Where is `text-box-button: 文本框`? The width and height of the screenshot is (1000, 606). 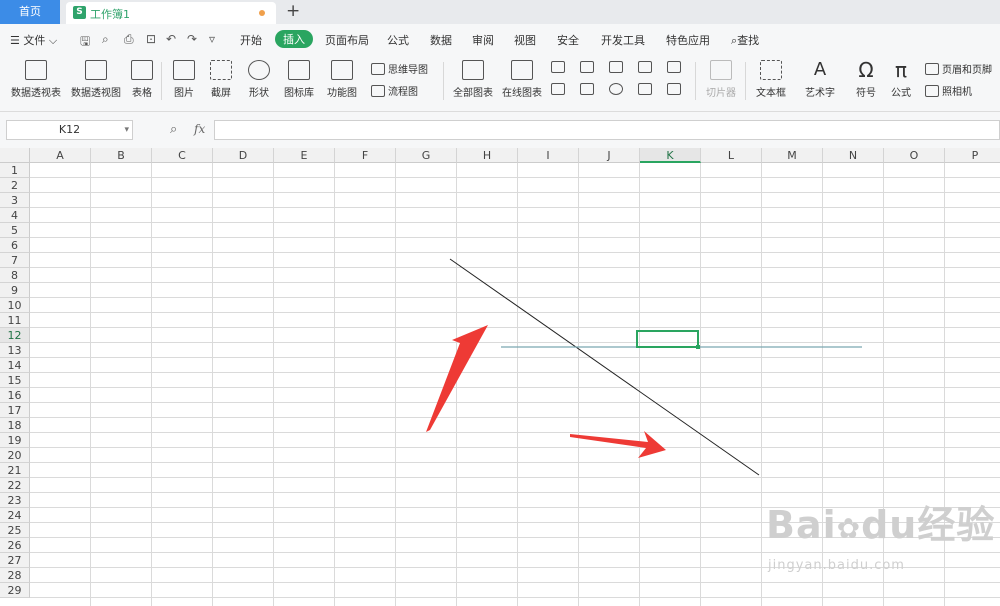 text-box-button: 文本框 is located at coordinates (771, 79).